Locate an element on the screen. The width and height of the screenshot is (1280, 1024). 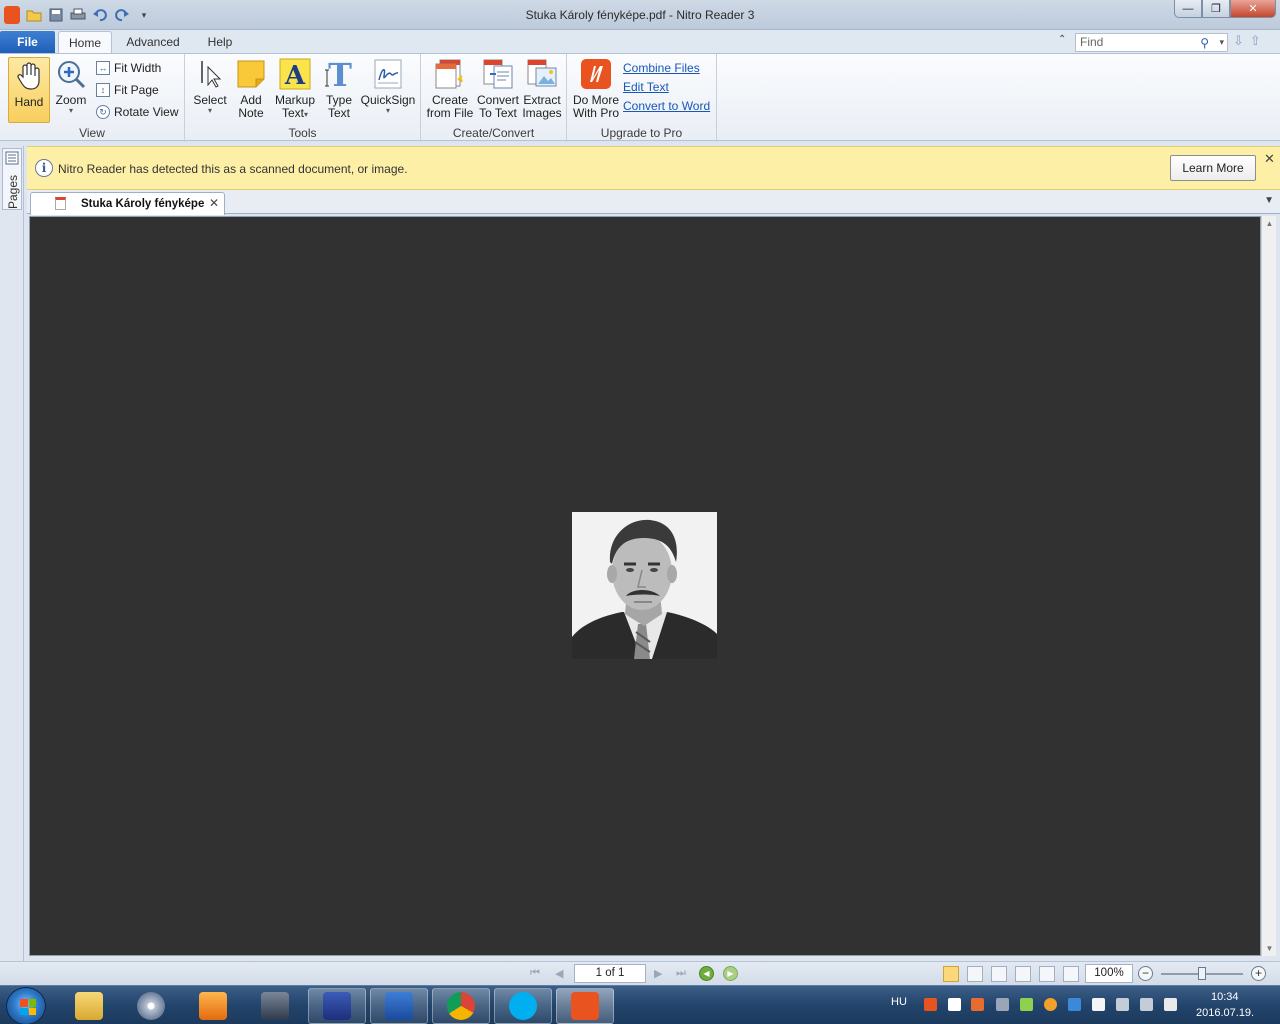
select-cursor-icon is located at coordinates (210, 74).